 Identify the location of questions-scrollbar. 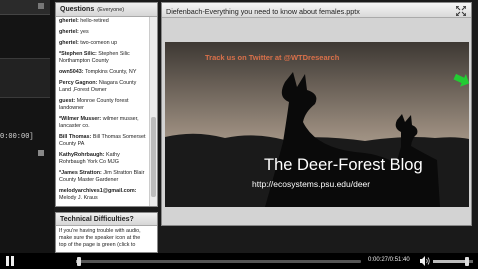
(153, 111).